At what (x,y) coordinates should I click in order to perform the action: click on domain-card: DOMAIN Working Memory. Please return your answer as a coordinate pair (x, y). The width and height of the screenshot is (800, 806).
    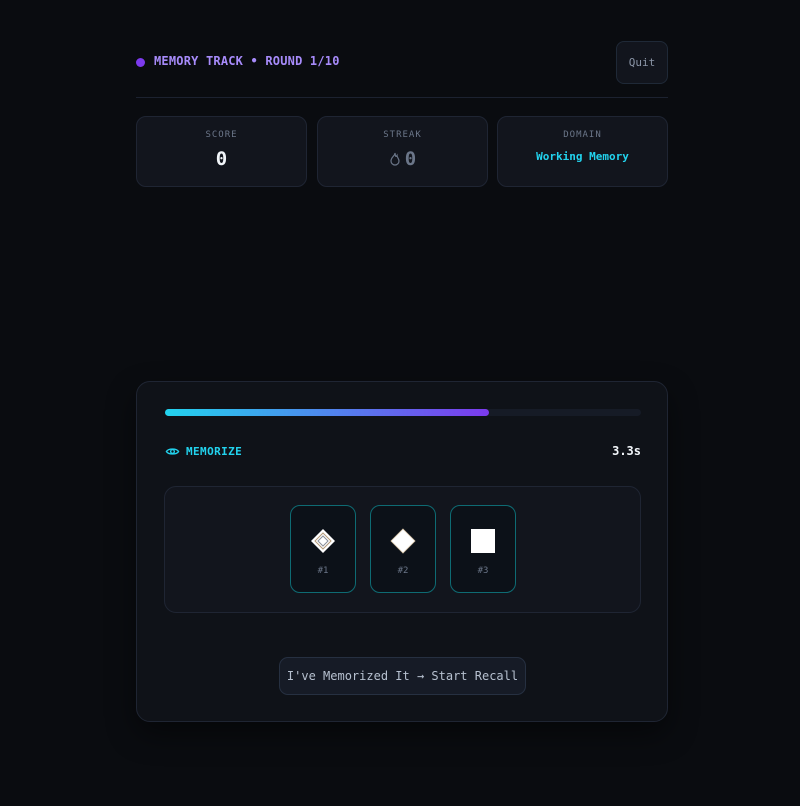
    Looking at the image, I should click on (582, 151).